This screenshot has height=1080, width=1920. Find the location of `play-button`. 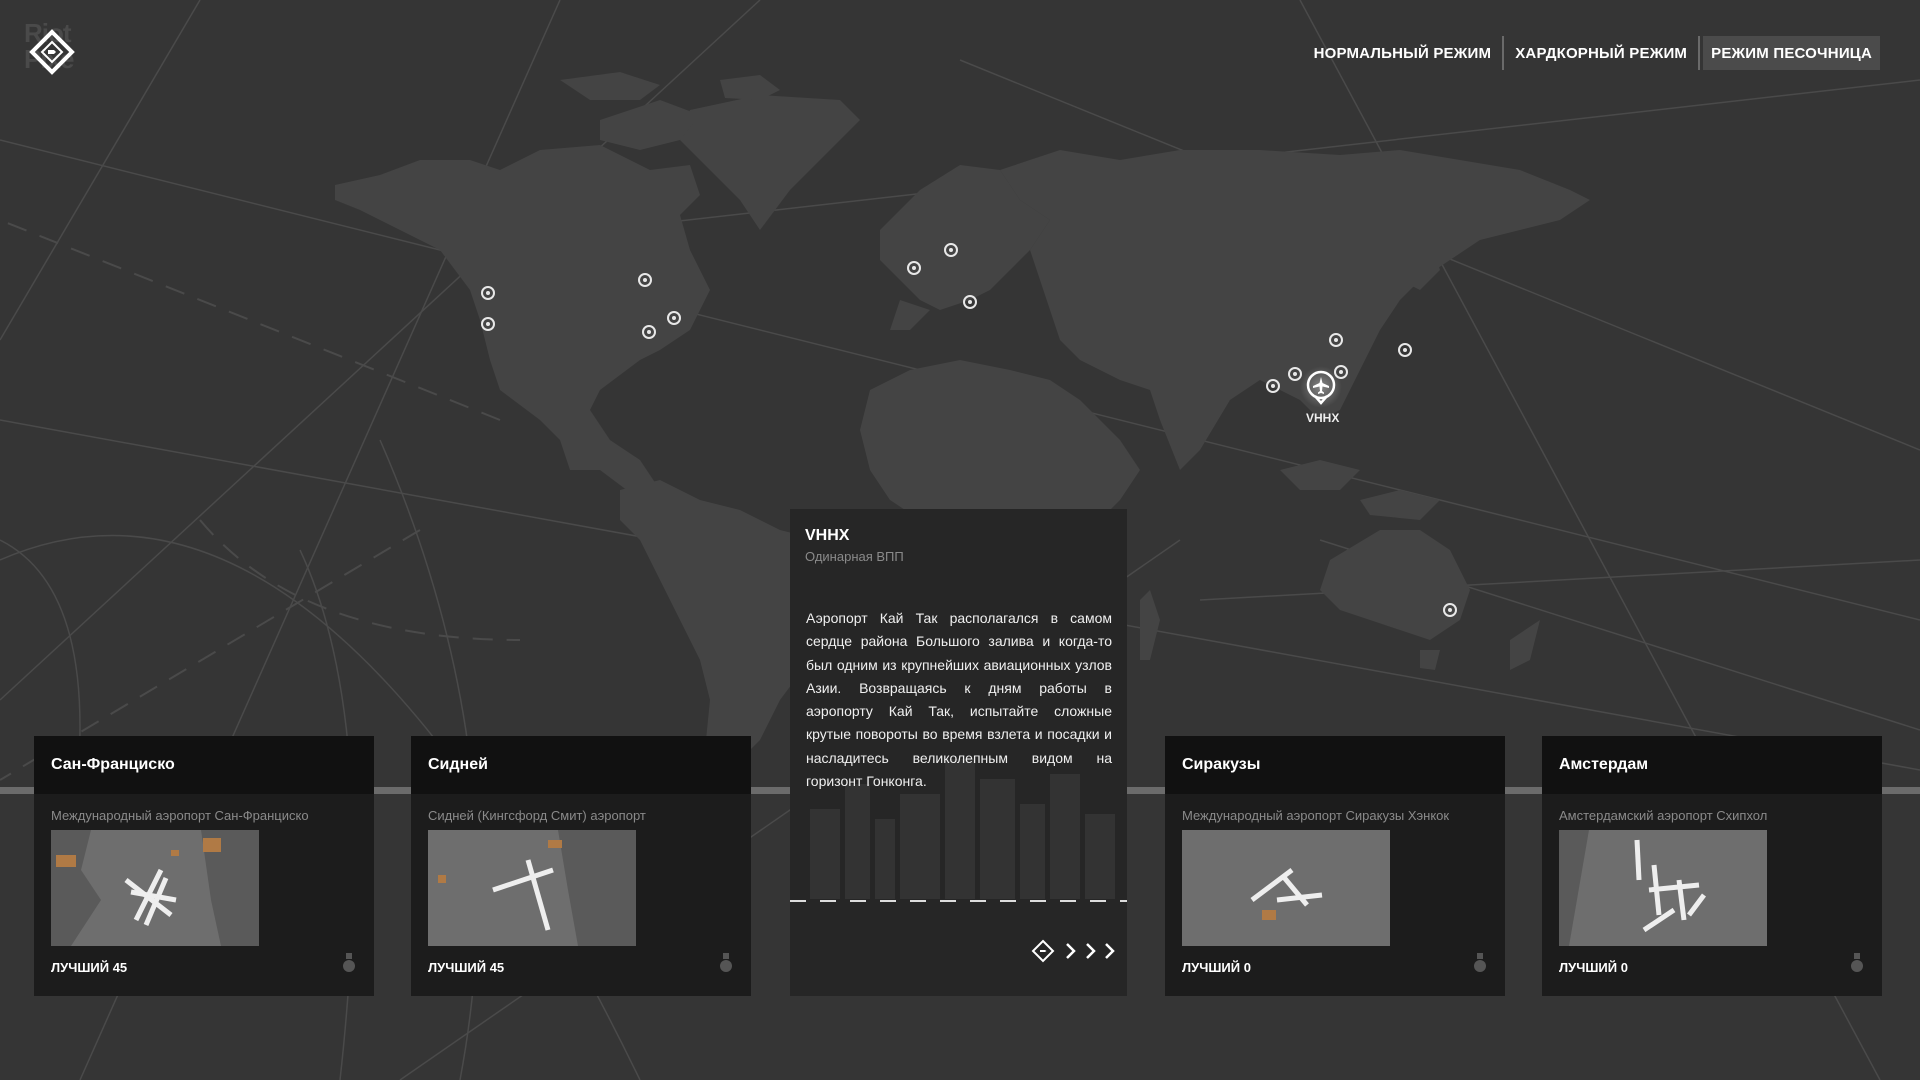

play-button is located at coordinates (1073, 951).